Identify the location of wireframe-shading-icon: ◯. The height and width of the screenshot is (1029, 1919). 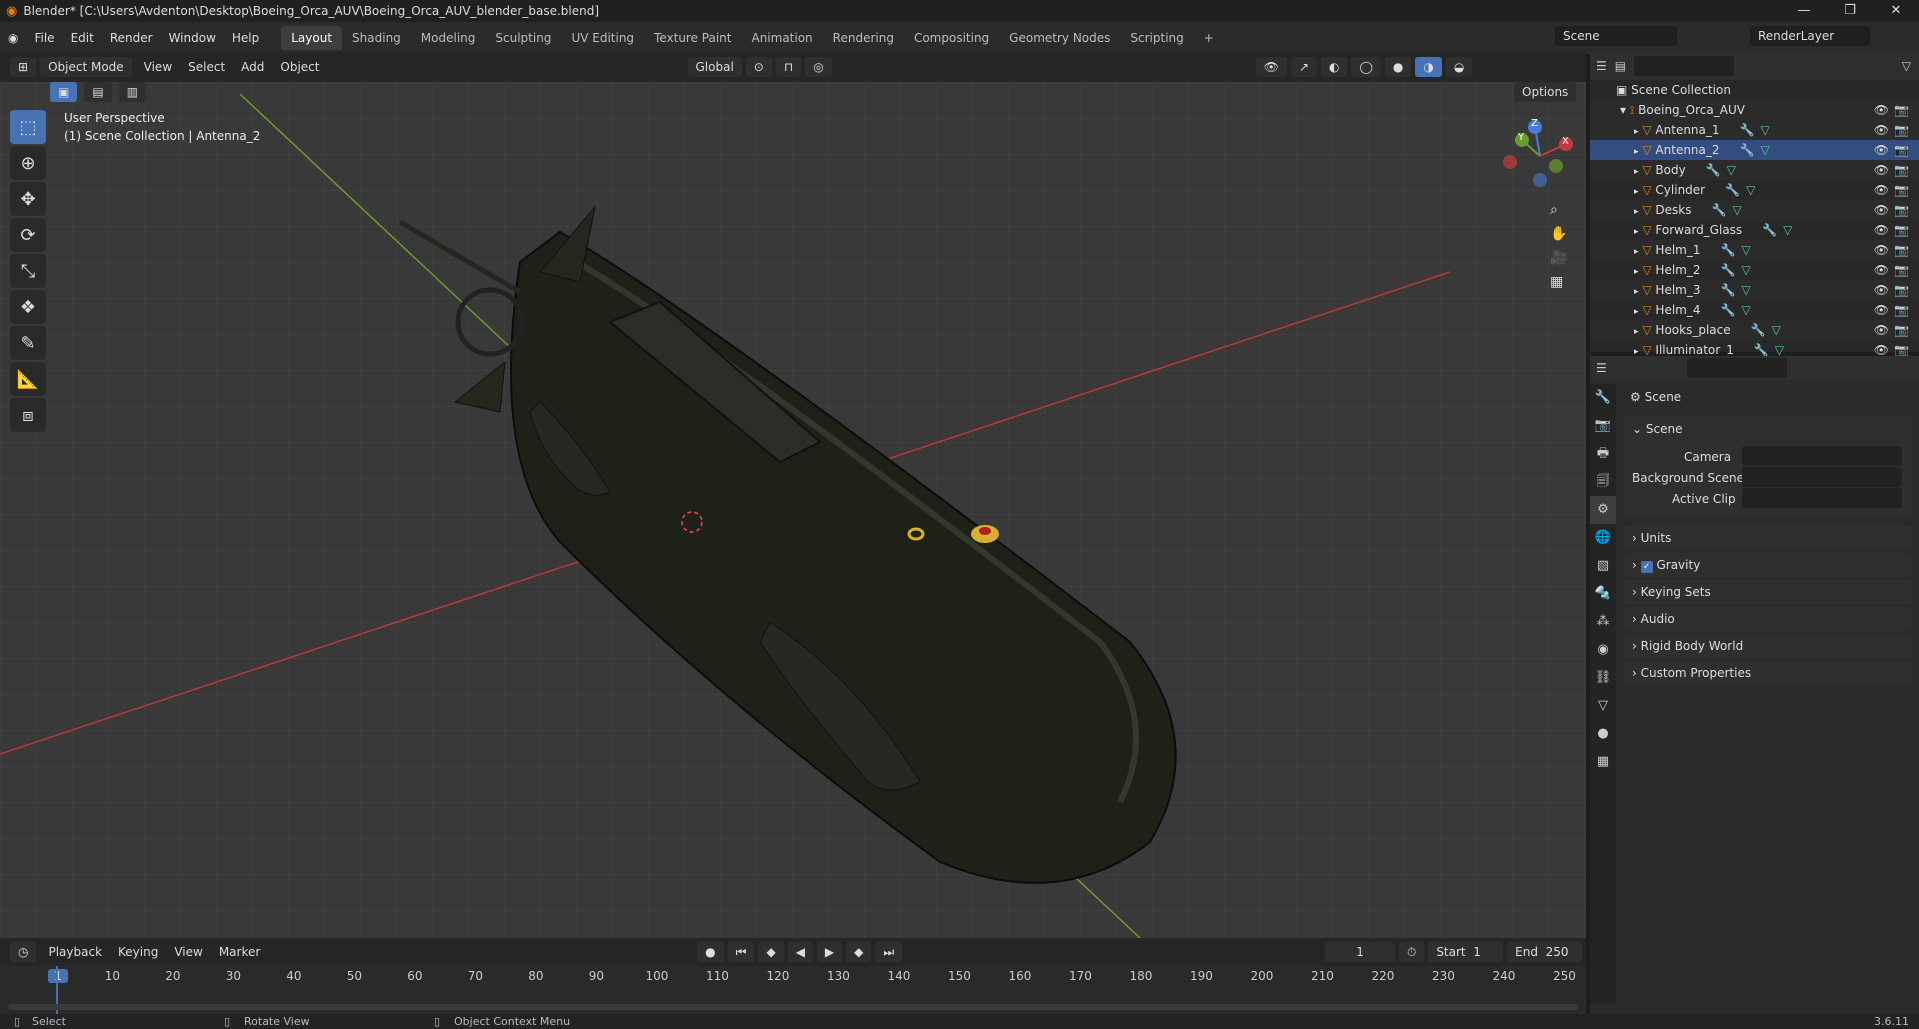
(1366, 67).